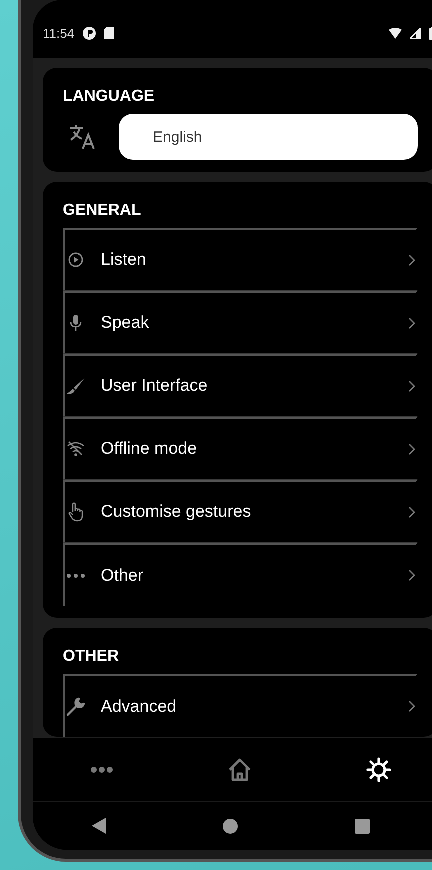 Image resolution: width=432 pixels, height=870 pixels. What do you see at coordinates (230, 826) in the screenshot?
I see `home-circle-icon` at bounding box center [230, 826].